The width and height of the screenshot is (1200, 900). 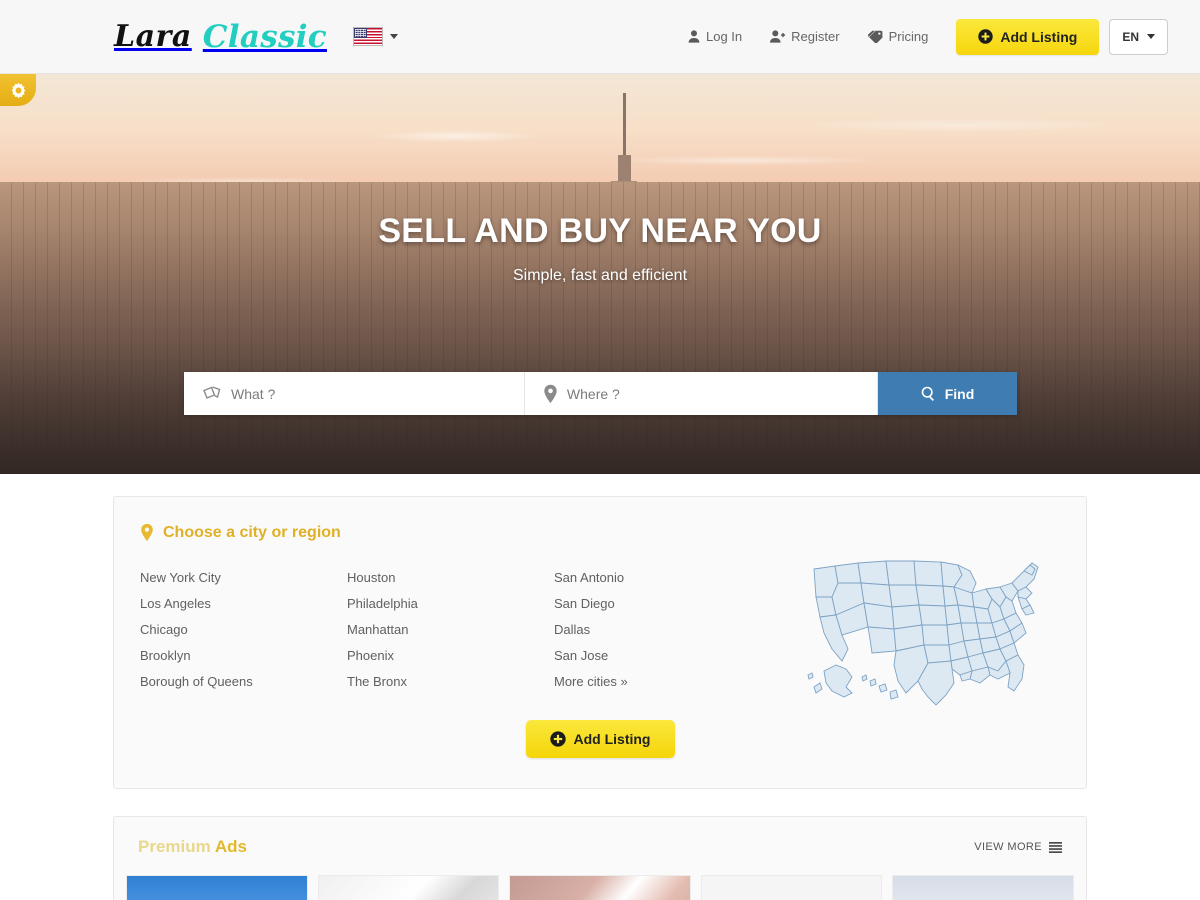 I want to click on find-label: Find, so click(x=959, y=393).